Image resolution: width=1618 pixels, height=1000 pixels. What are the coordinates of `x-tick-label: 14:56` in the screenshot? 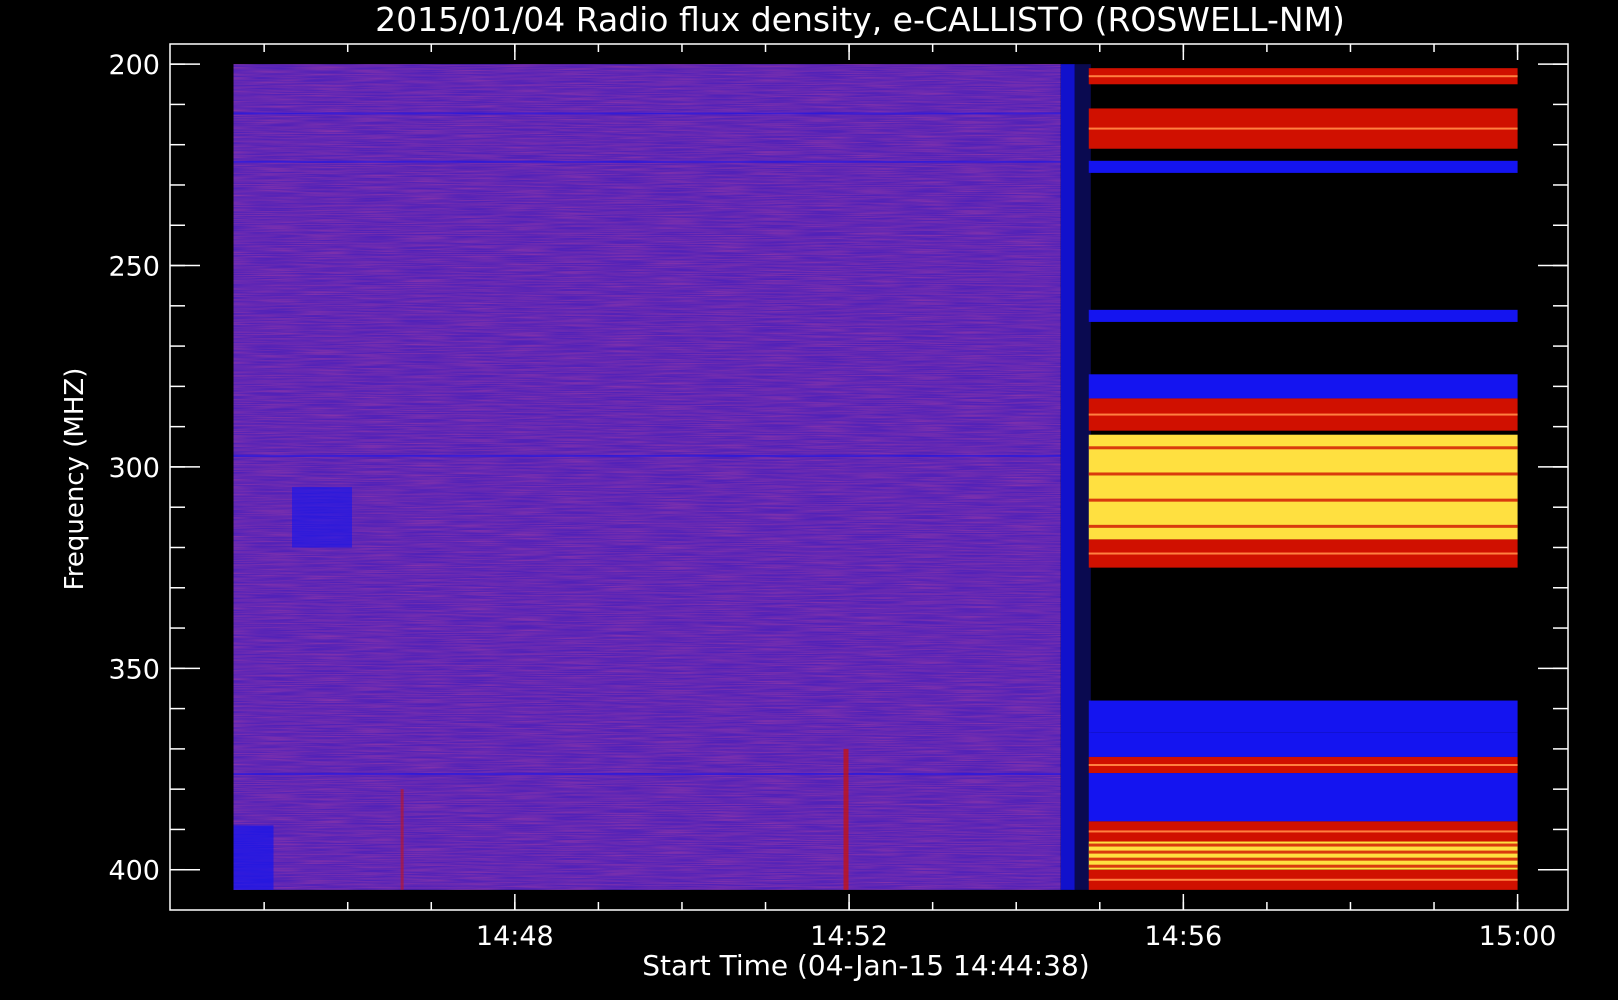 It's located at (1183, 936).